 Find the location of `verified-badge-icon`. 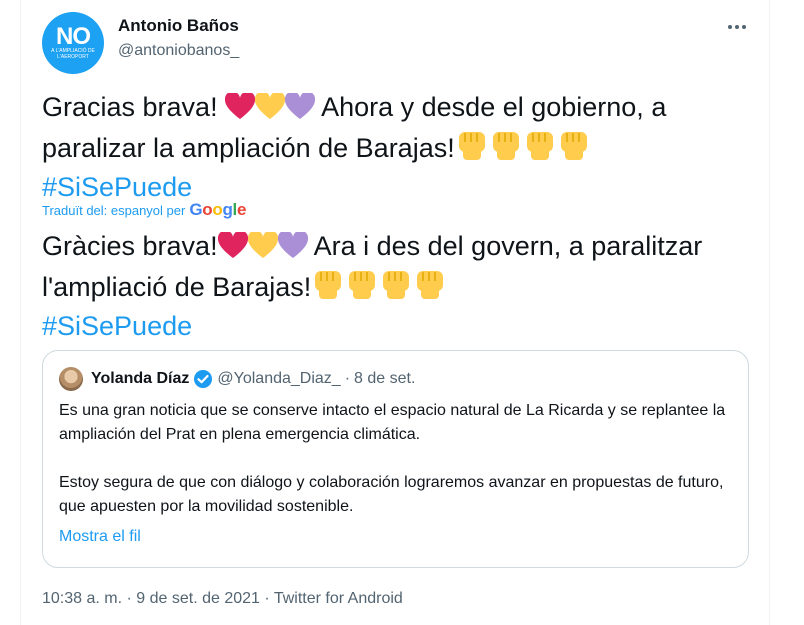

verified-badge-icon is located at coordinates (203, 379).